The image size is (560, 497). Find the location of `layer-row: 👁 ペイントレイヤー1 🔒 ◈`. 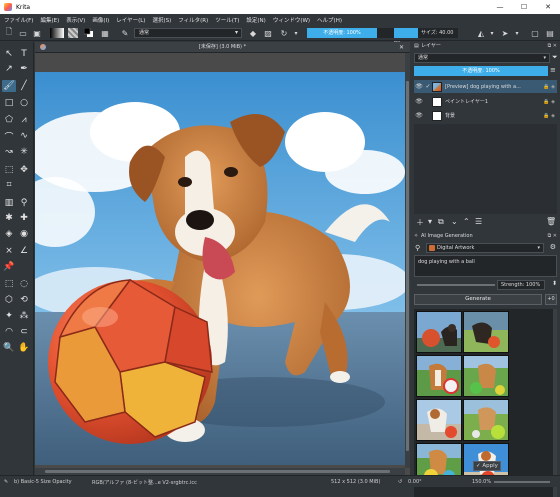

layer-row: 👁 ペイントレイヤー1 🔒 ◈ is located at coordinates (485, 101).